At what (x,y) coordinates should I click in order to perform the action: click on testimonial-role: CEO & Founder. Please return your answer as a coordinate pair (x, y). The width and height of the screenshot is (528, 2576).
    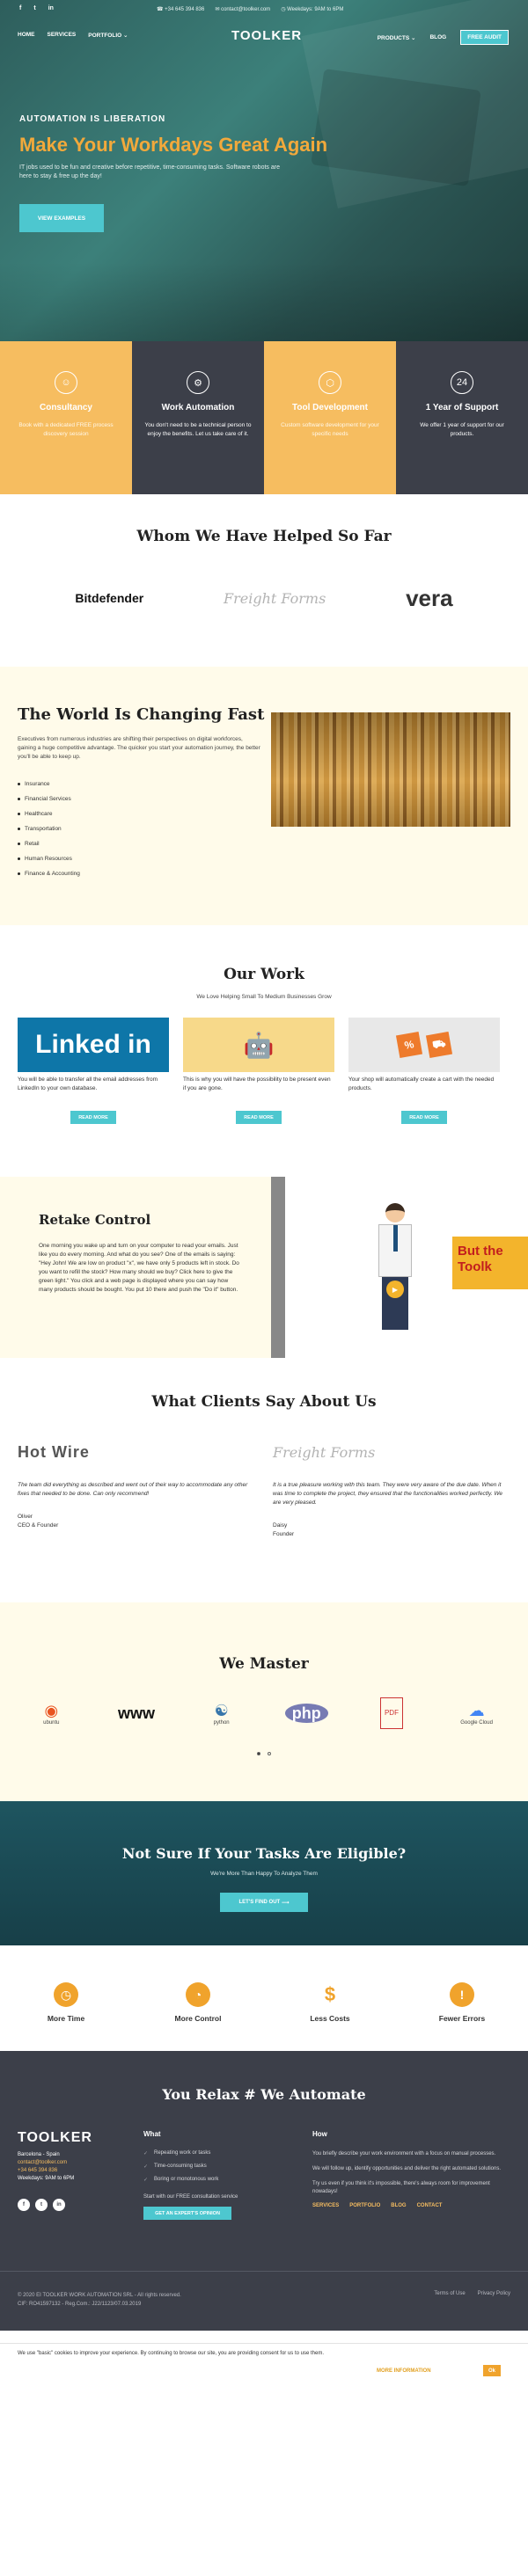
    Looking at the image, I should click on (39, 1525).